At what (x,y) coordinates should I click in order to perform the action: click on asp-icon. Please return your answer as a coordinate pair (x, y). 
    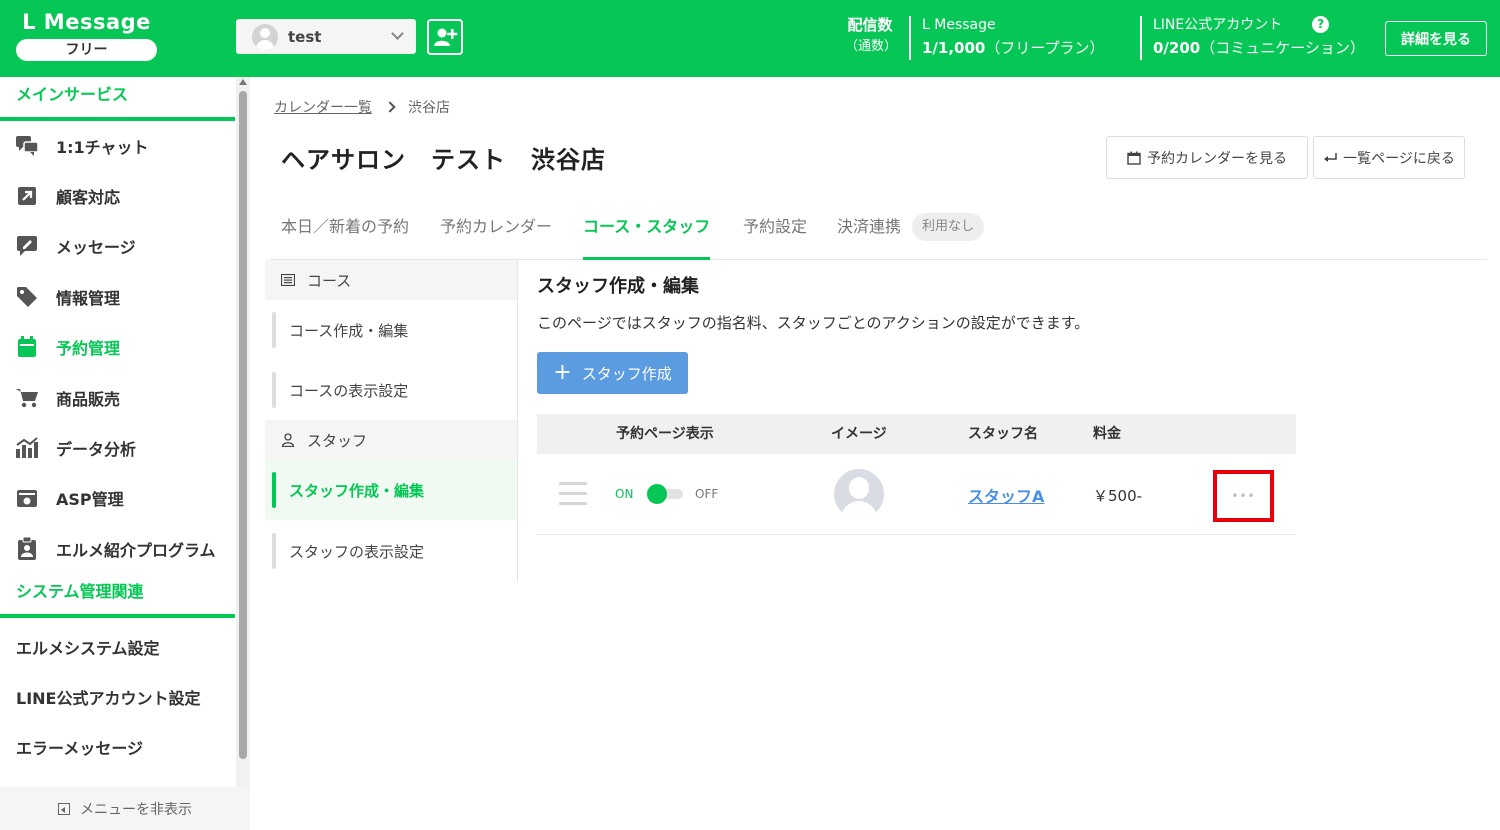
    Looking at the image, I should click on (27, 498).